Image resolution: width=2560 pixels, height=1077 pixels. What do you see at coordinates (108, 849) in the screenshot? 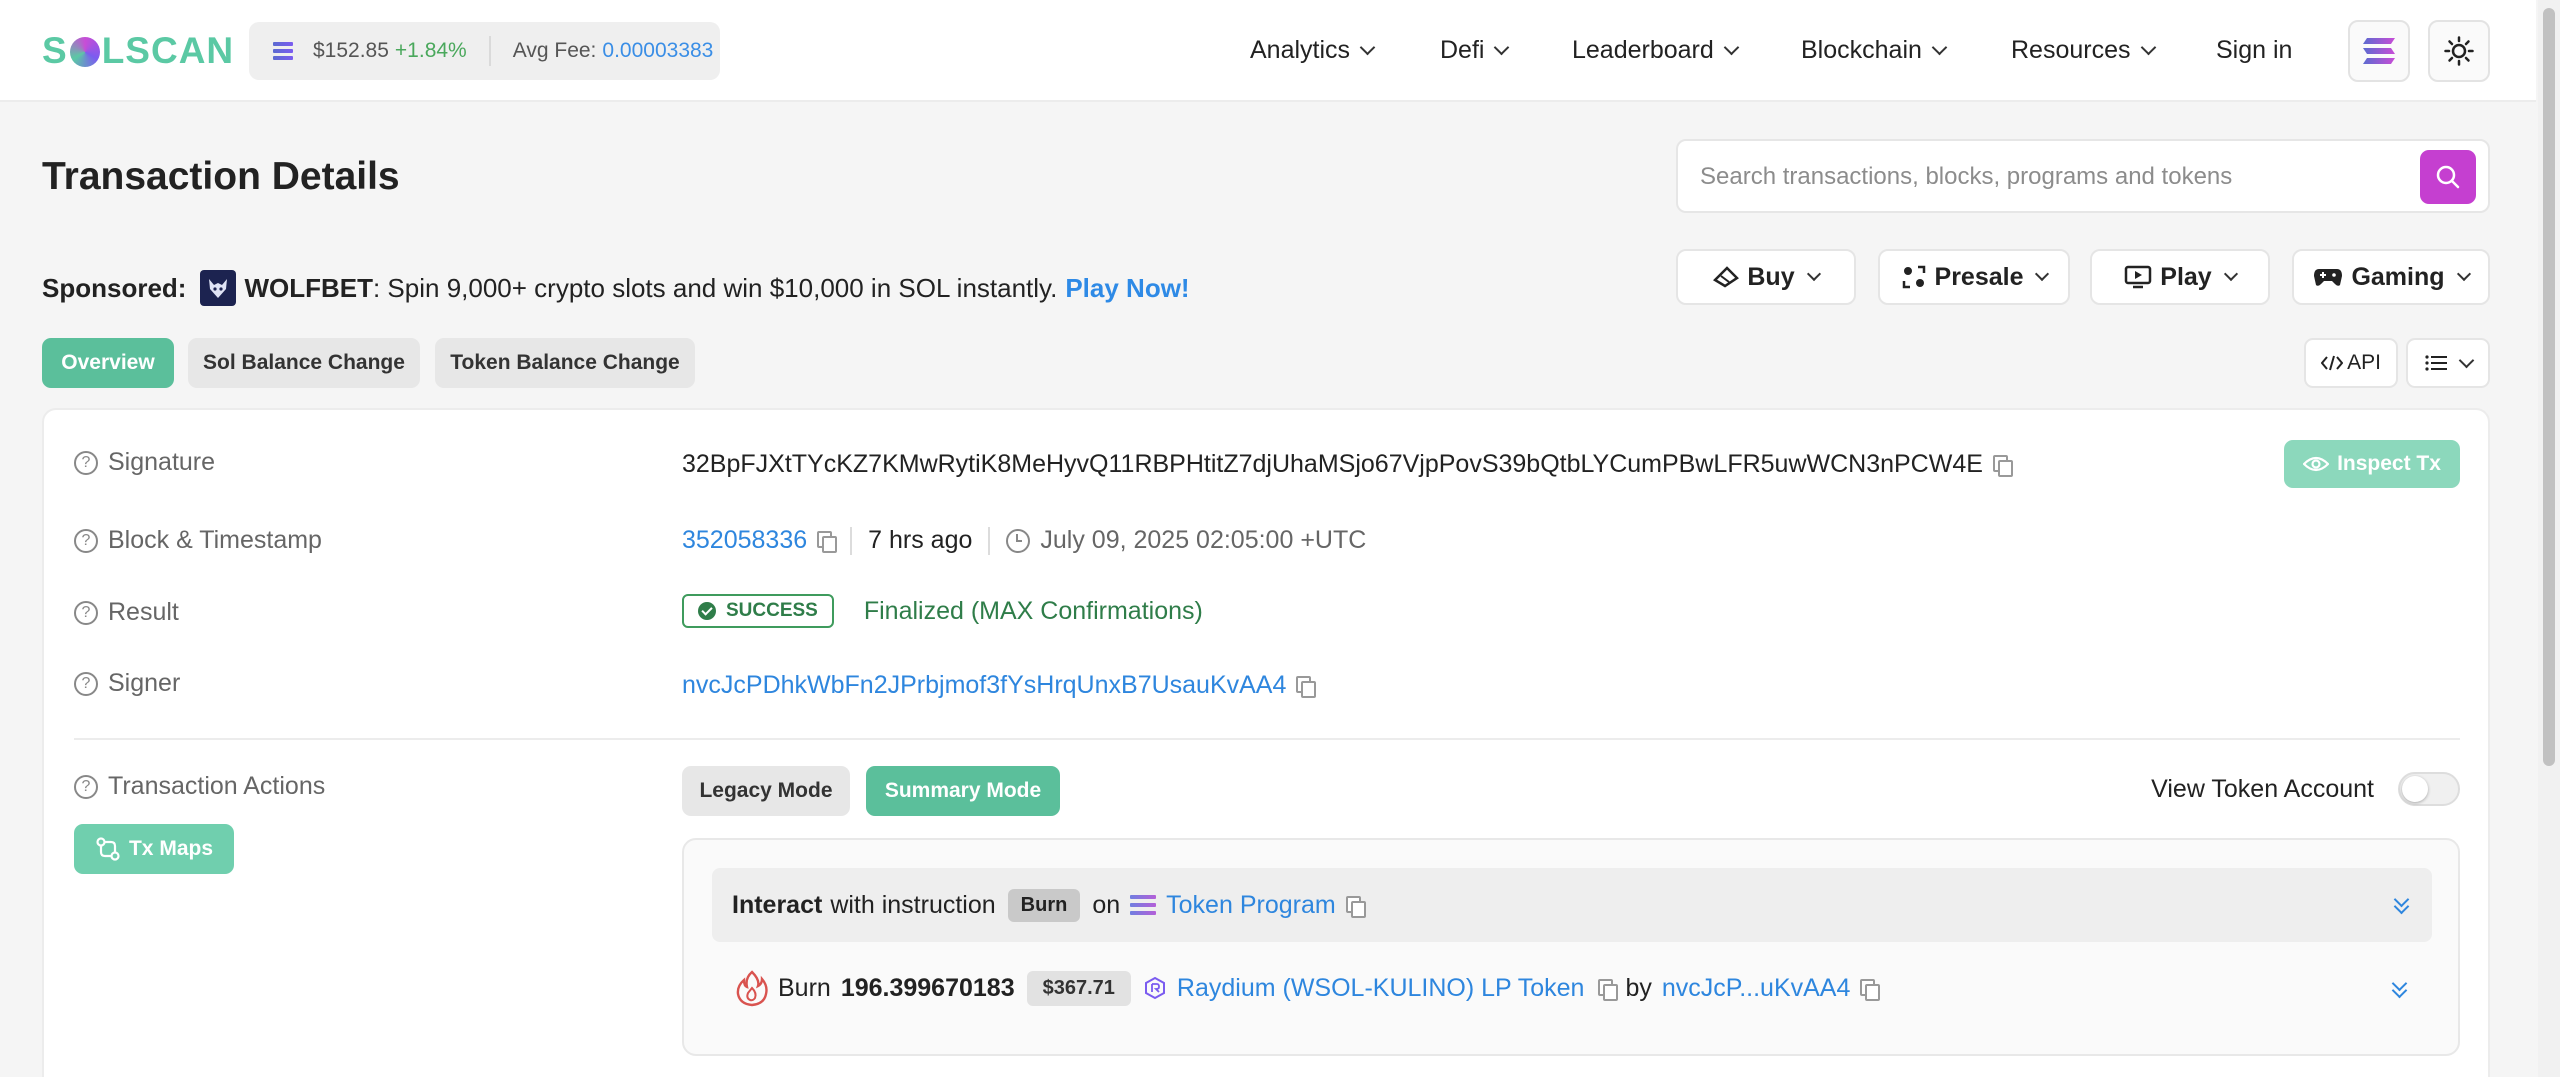
I see `route-icon` at bounding box center [108, 849].